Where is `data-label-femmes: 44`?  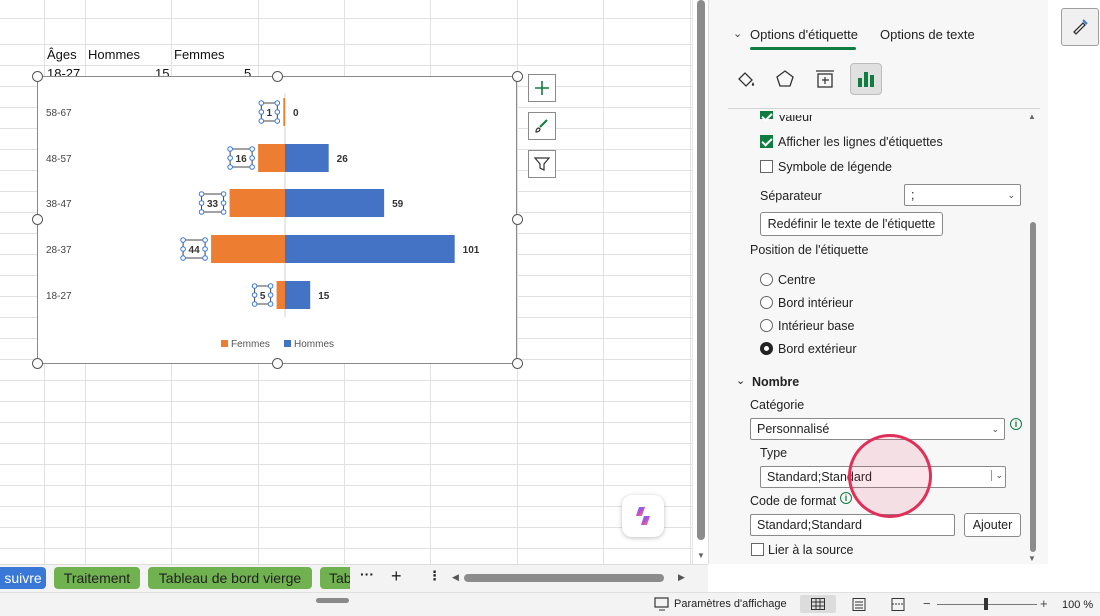
data-label-femmes: 44 is located at coordinates (195, 250).